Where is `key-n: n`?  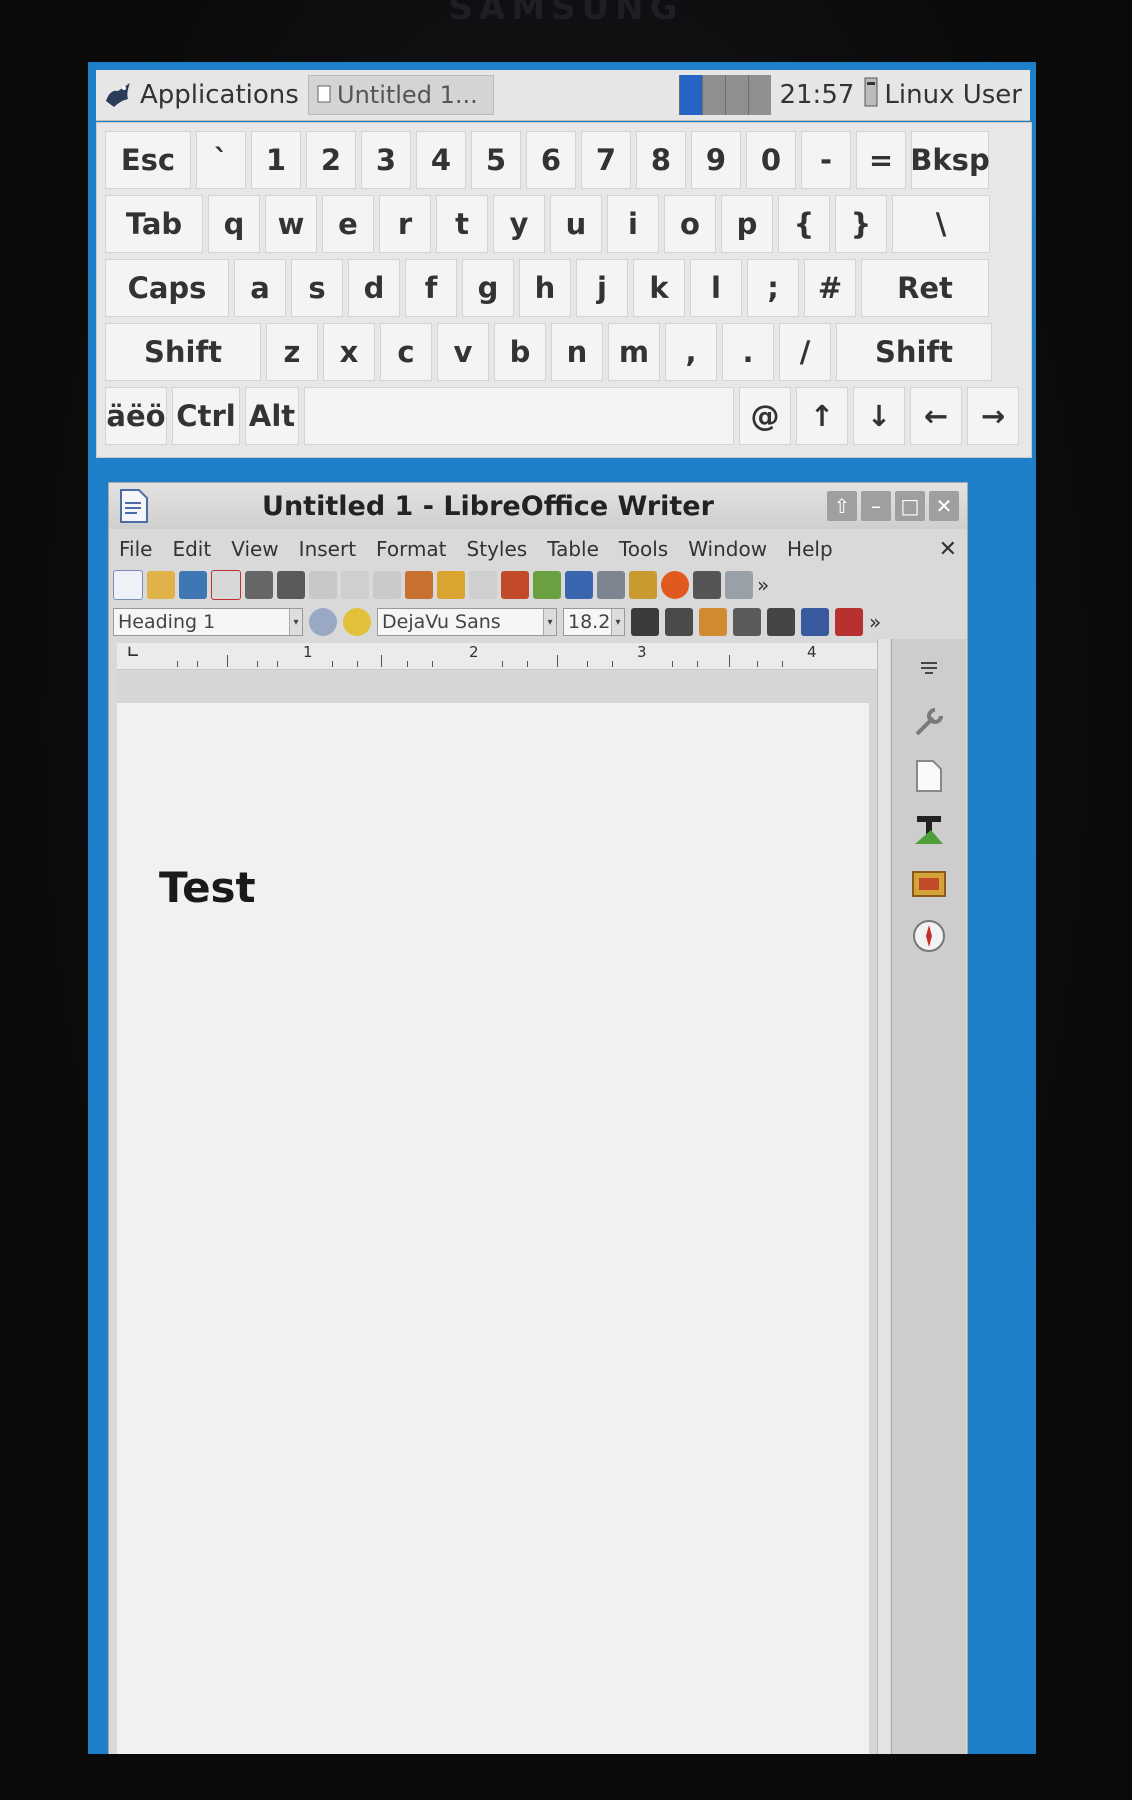 key-n: n is located at coordinates (577, 352).